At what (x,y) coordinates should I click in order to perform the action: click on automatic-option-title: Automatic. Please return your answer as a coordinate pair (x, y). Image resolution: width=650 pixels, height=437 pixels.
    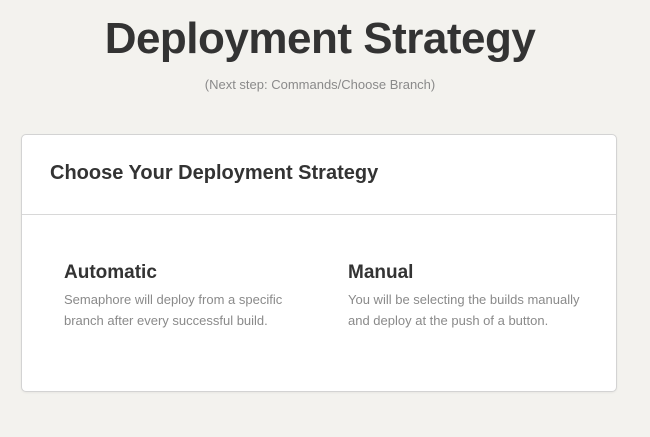
    Looking at the image, I should click on (191, 273).